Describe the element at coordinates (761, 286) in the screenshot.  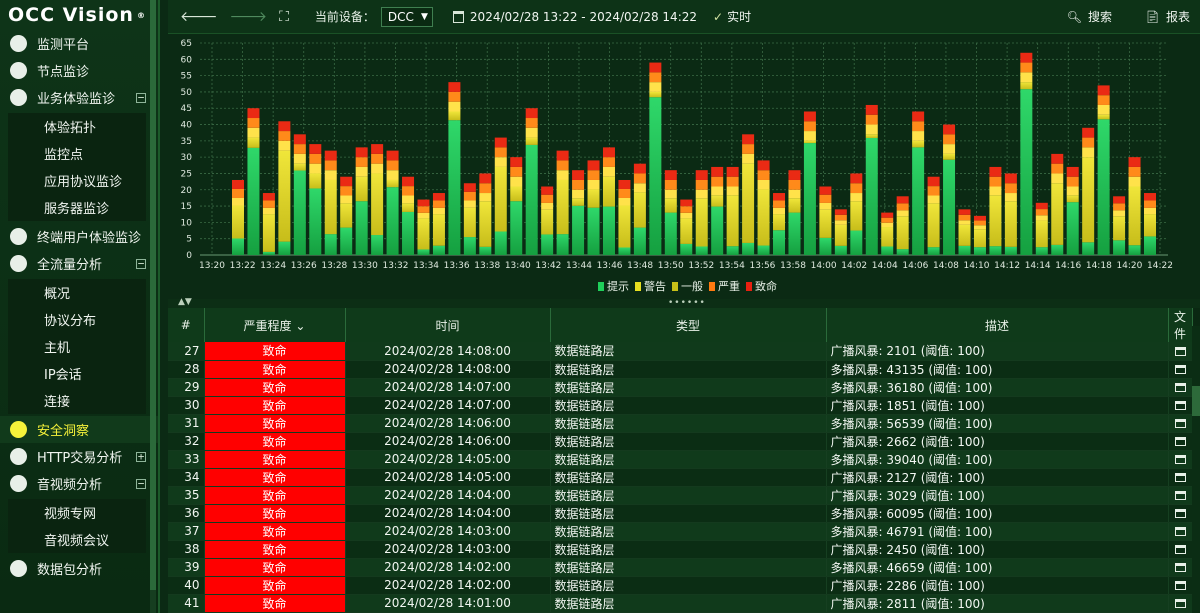
I see `legend-item: 致命` at that location.